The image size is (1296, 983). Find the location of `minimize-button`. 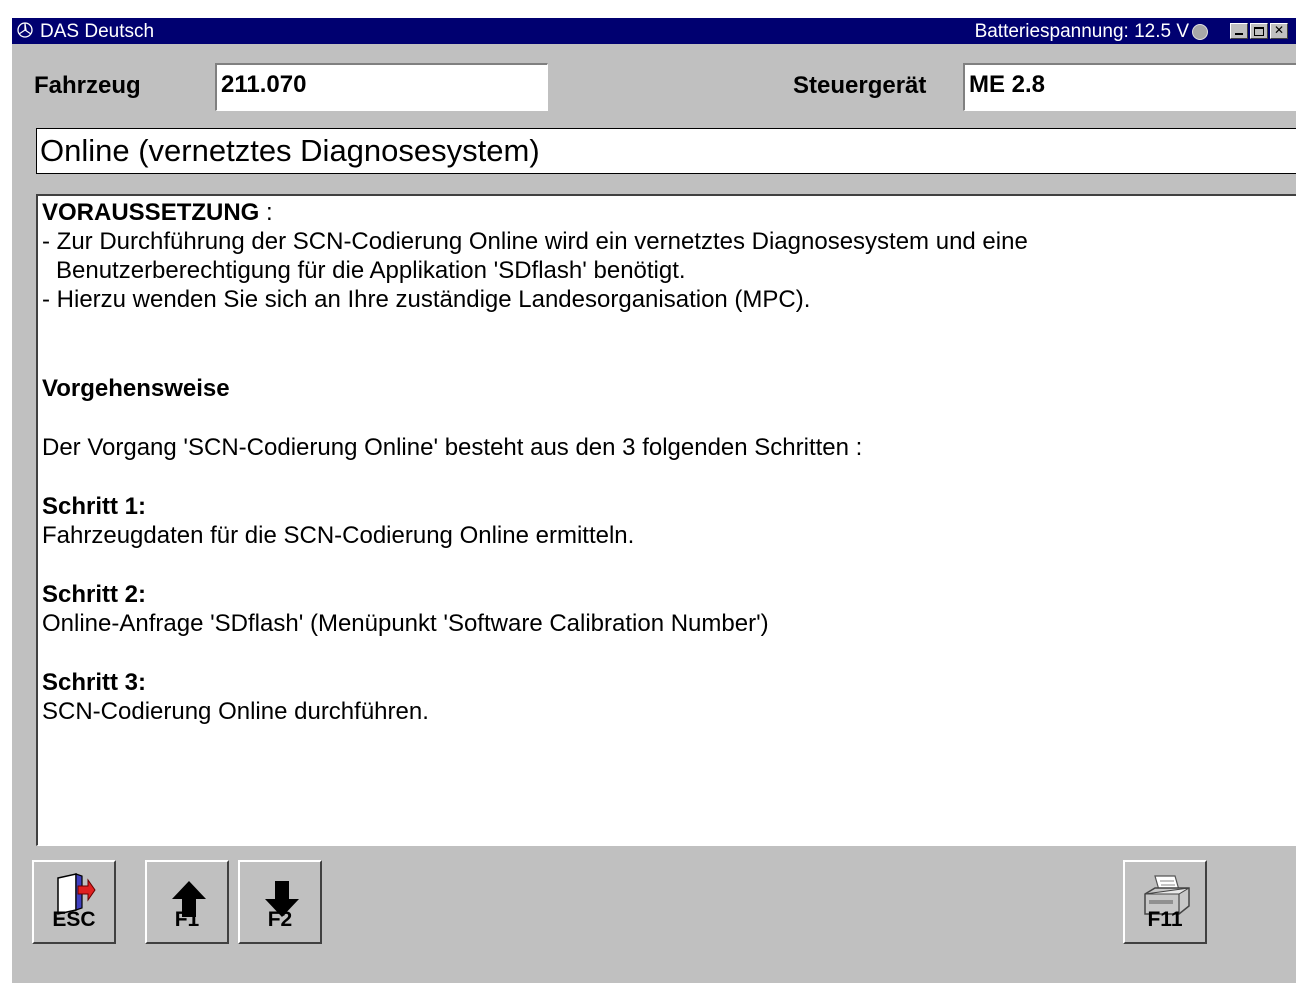

minimize-button is located at coordinates (1239, 31).